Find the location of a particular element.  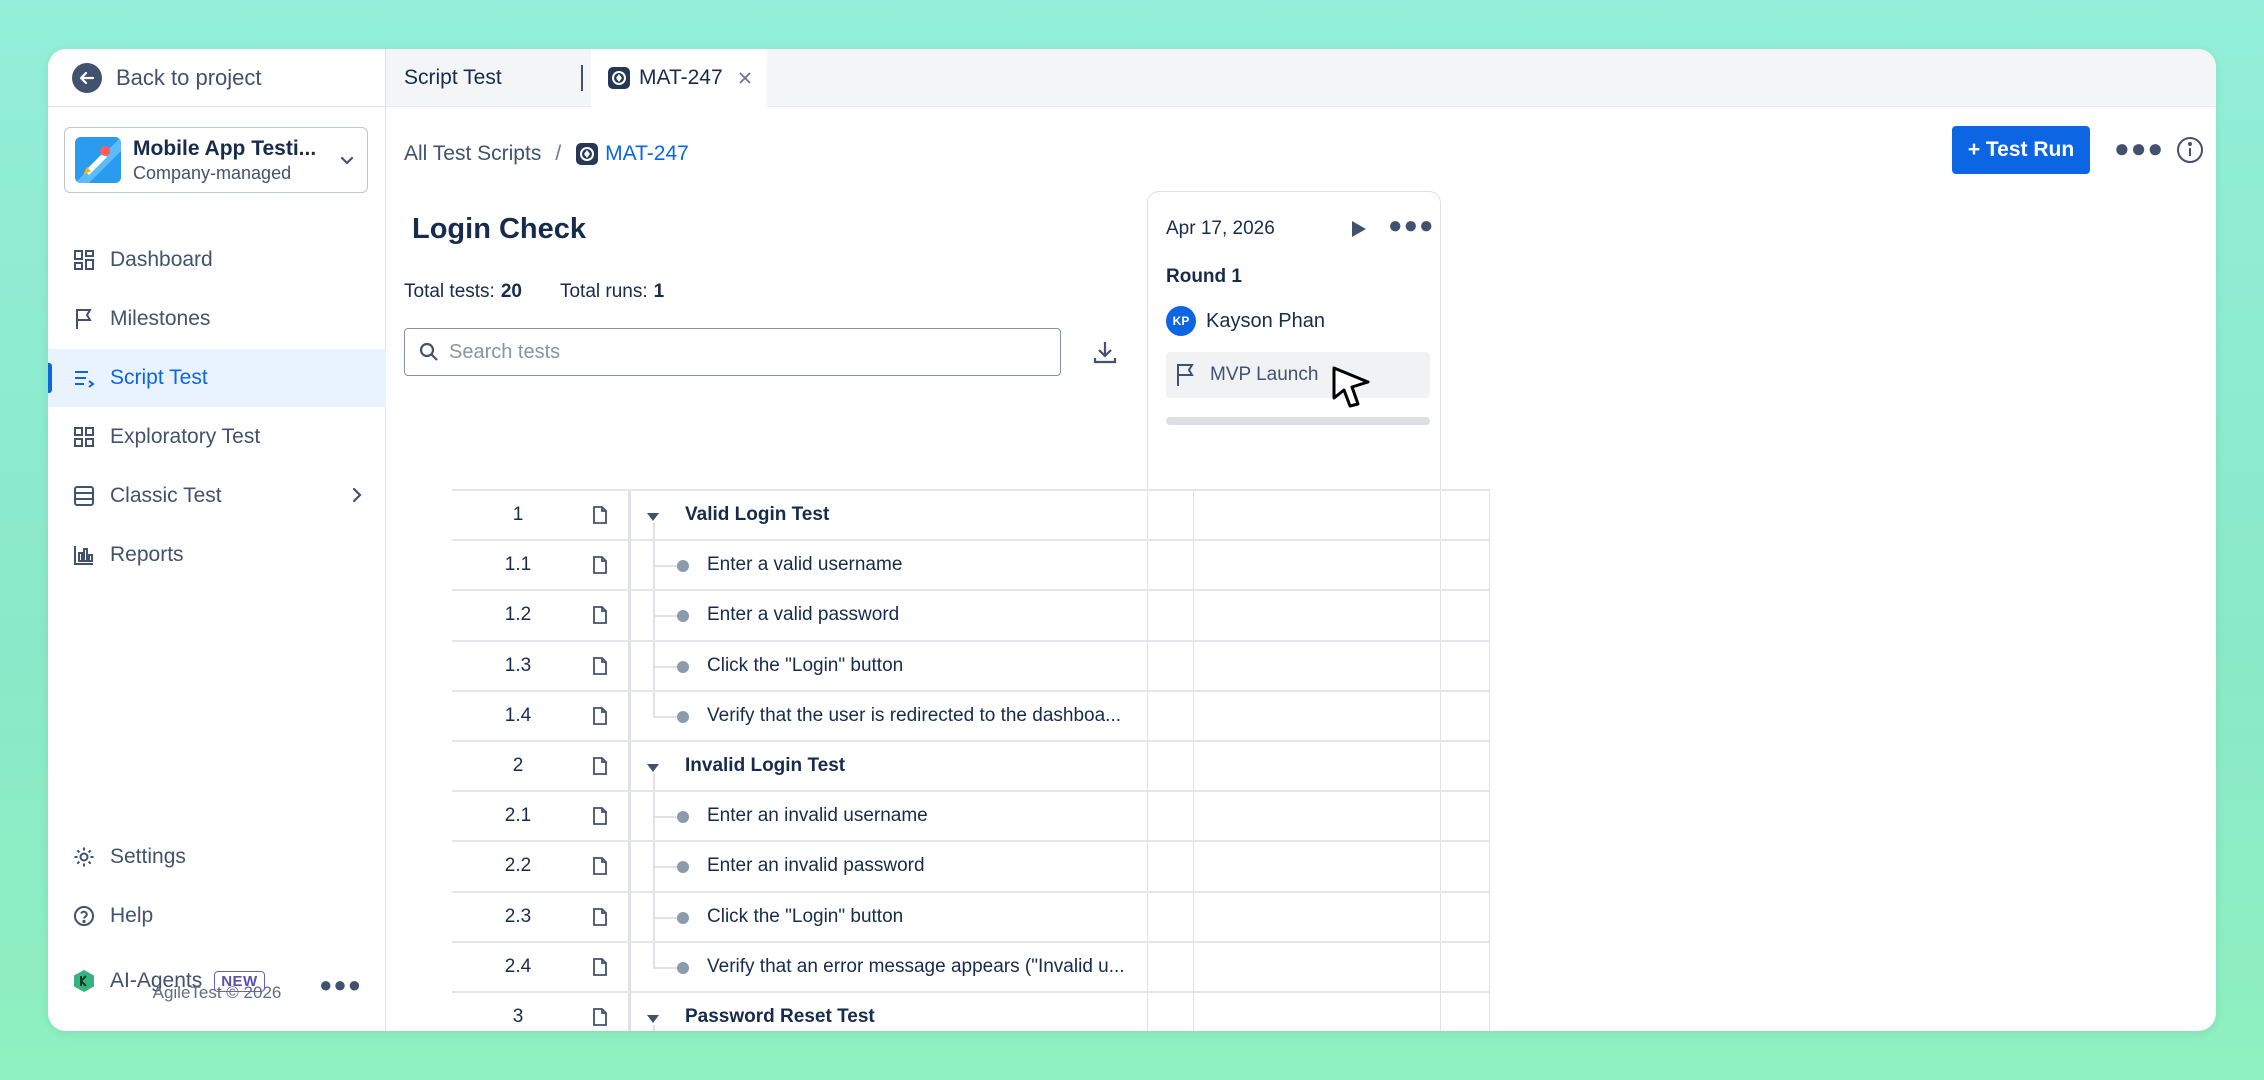

download-icon is located at coordinates (1105, 354).